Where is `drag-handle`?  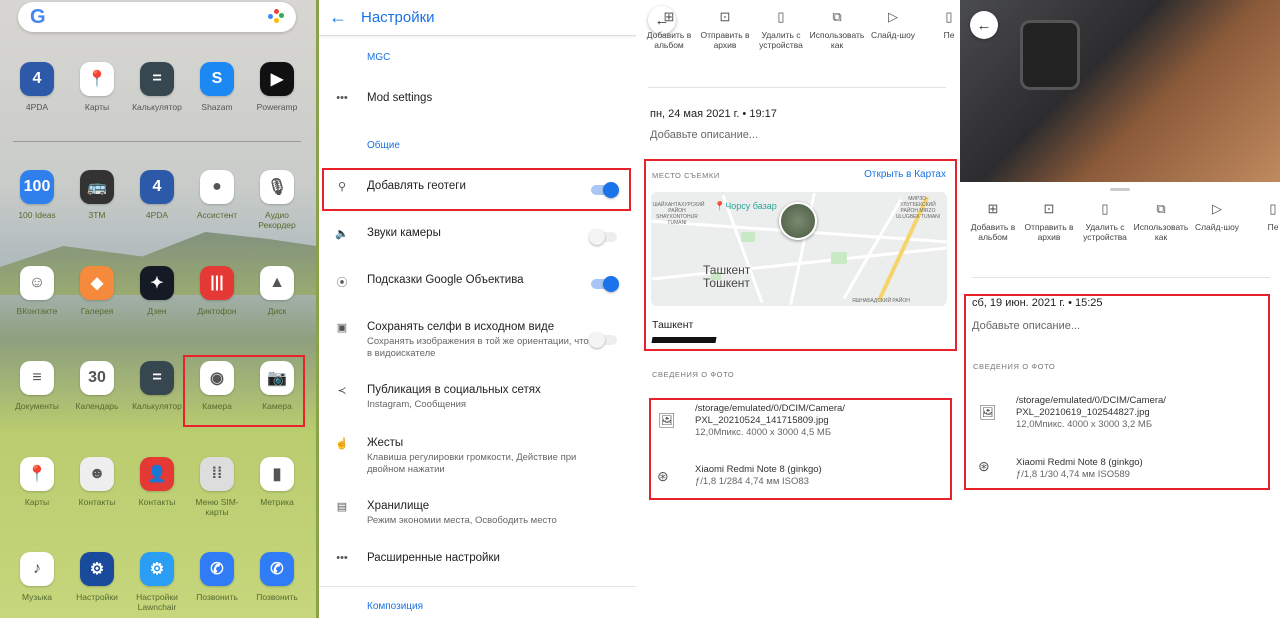
drag-handle is located at coordinates (1120, 189).